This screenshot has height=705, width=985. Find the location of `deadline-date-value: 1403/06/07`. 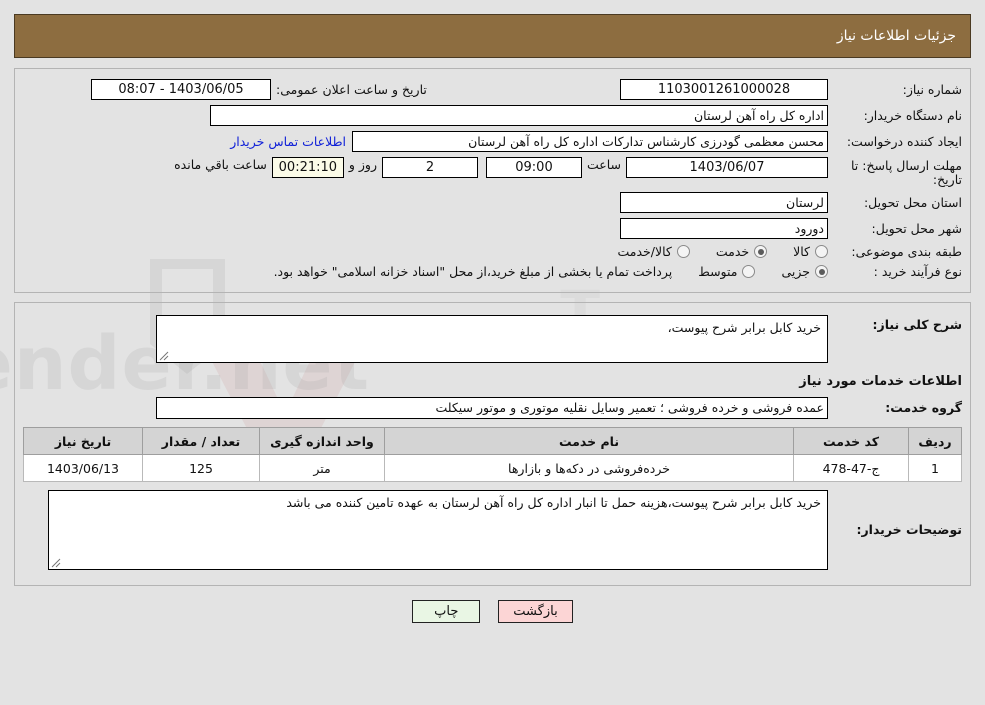

deadline-date-value: 1403/06/07 is located at coordinates (727, 167).